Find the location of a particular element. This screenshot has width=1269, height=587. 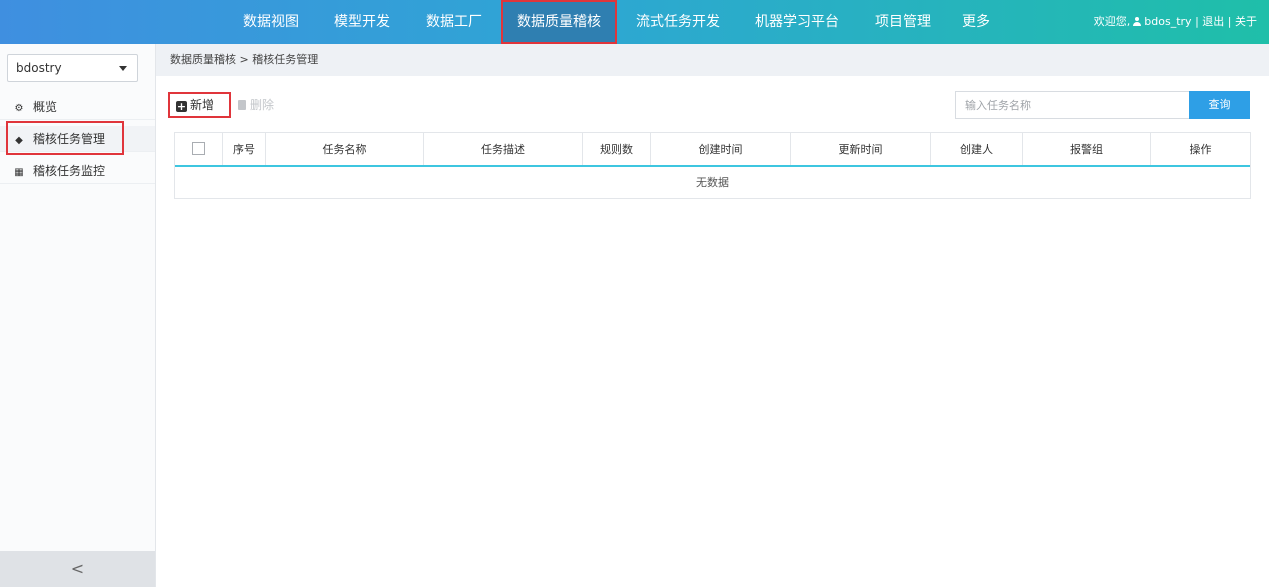

column-header: 报警组 is located at coordinates (1087, 149).